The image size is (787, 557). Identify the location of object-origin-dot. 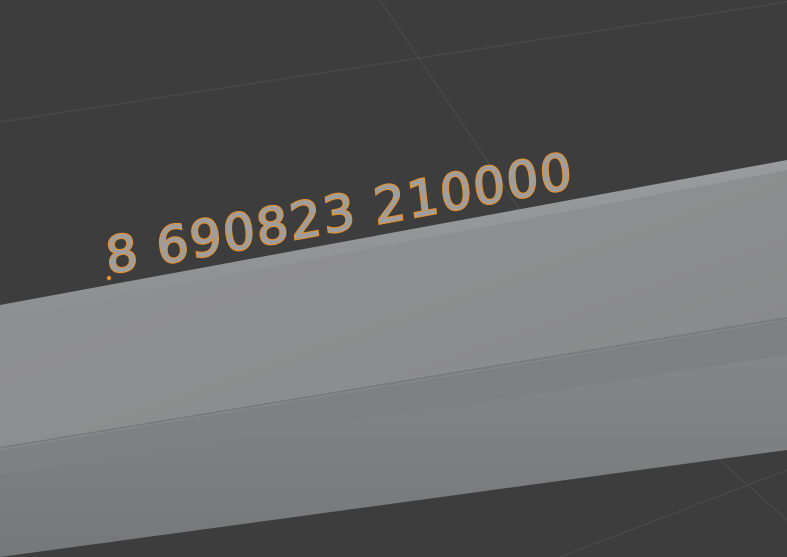
(109, 278).